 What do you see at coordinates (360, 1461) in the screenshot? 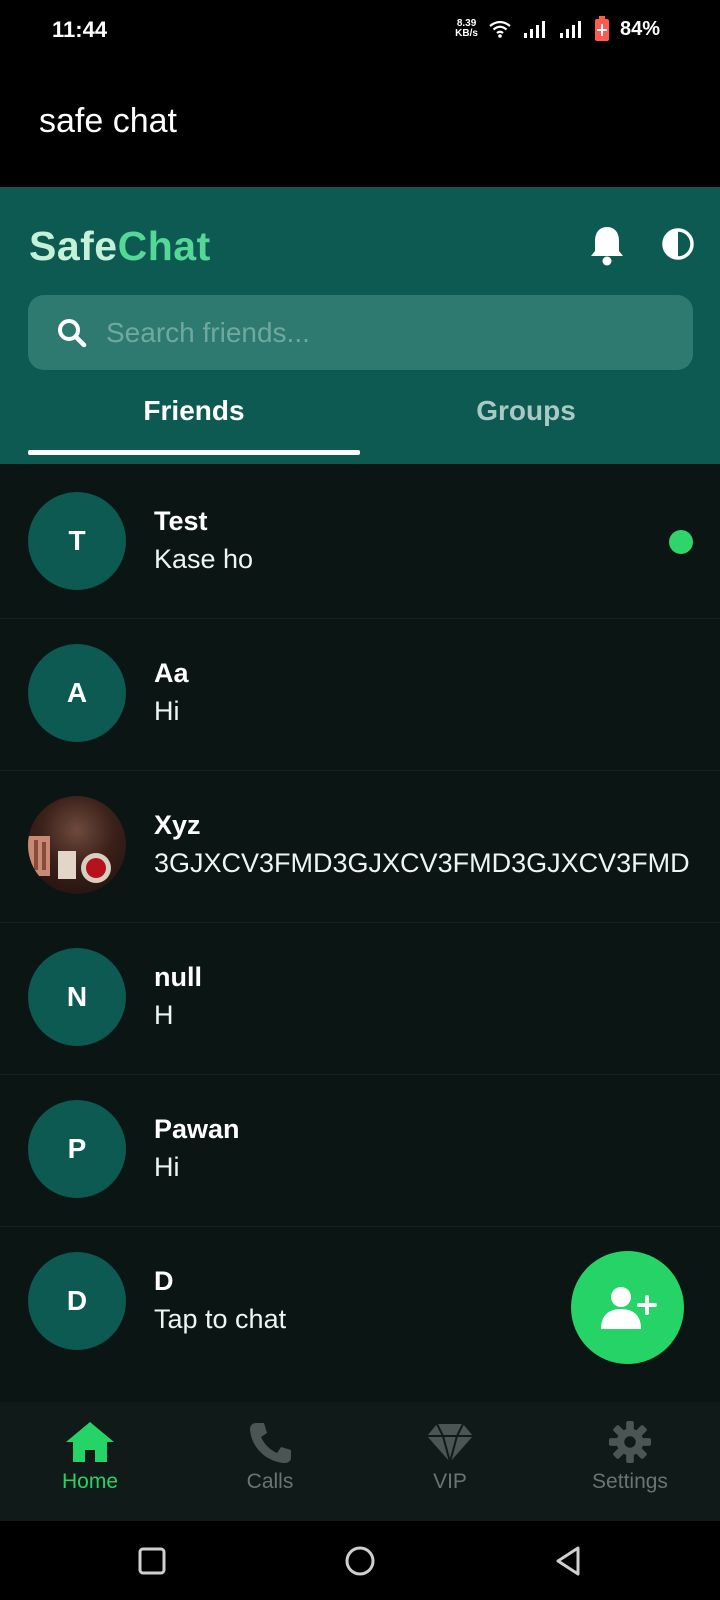
I see `bottom-nav: Home Calls VIP Settings` at bounding box center [360, 1461].